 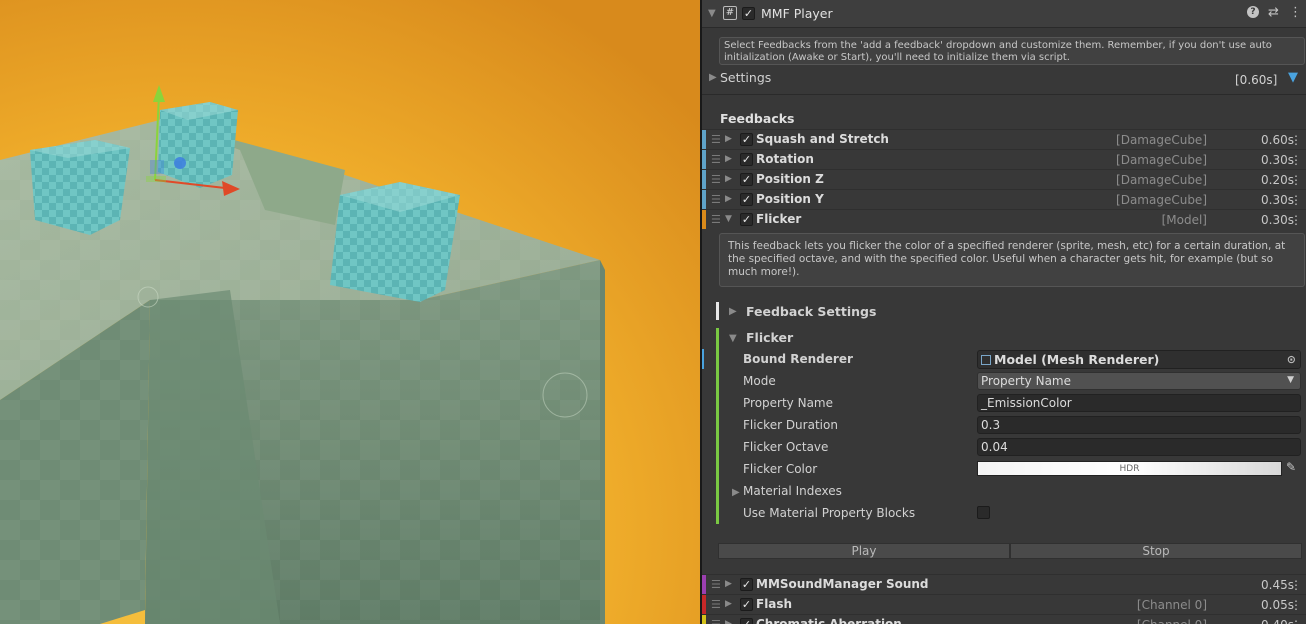 What do you see at coordinates (790, 425) in the screenshot?
I see `flicker-duration-label: Flicker Duration` at bounding box center [790, 425].